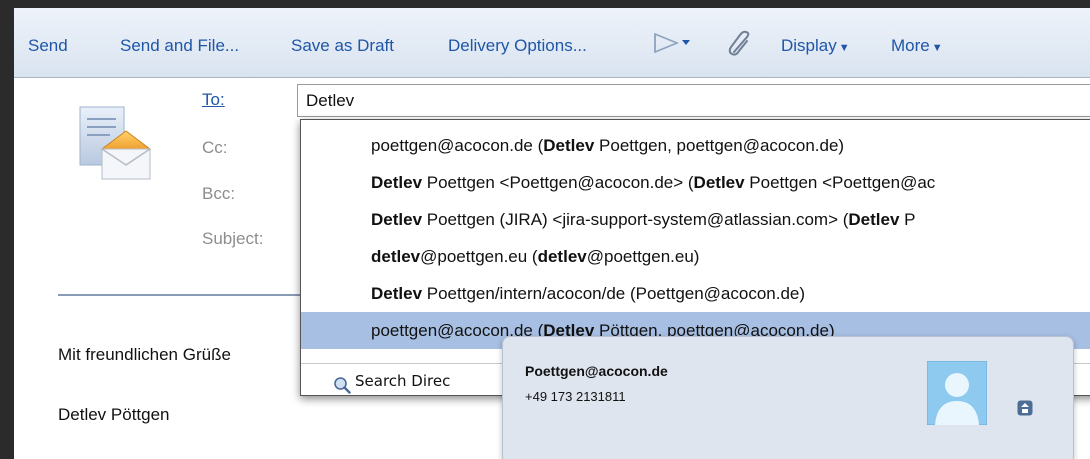 This screenshot has height=459, width=1090. What do you see at coordinates (575, 396) in the screenshot?
I see `card-phone: +49 173 2131811` at bounding box center [575, 396].